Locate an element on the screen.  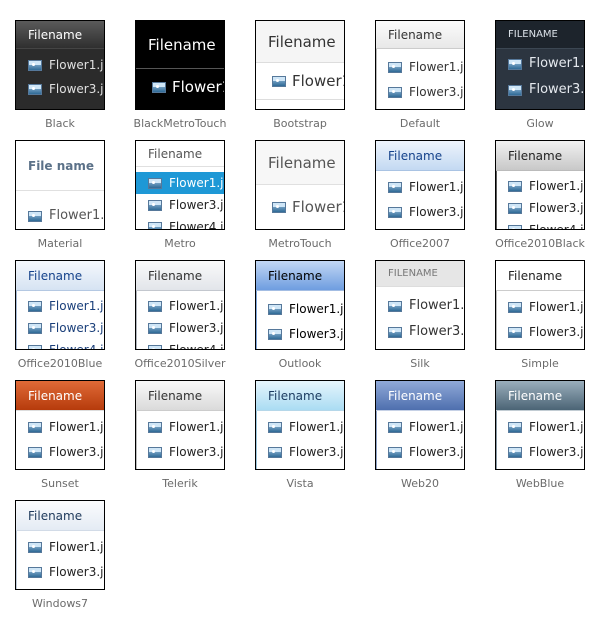
skin-thumbnail-blackmetrotouch: Filename Flower1.jpg is located at coordinates (180, 65).